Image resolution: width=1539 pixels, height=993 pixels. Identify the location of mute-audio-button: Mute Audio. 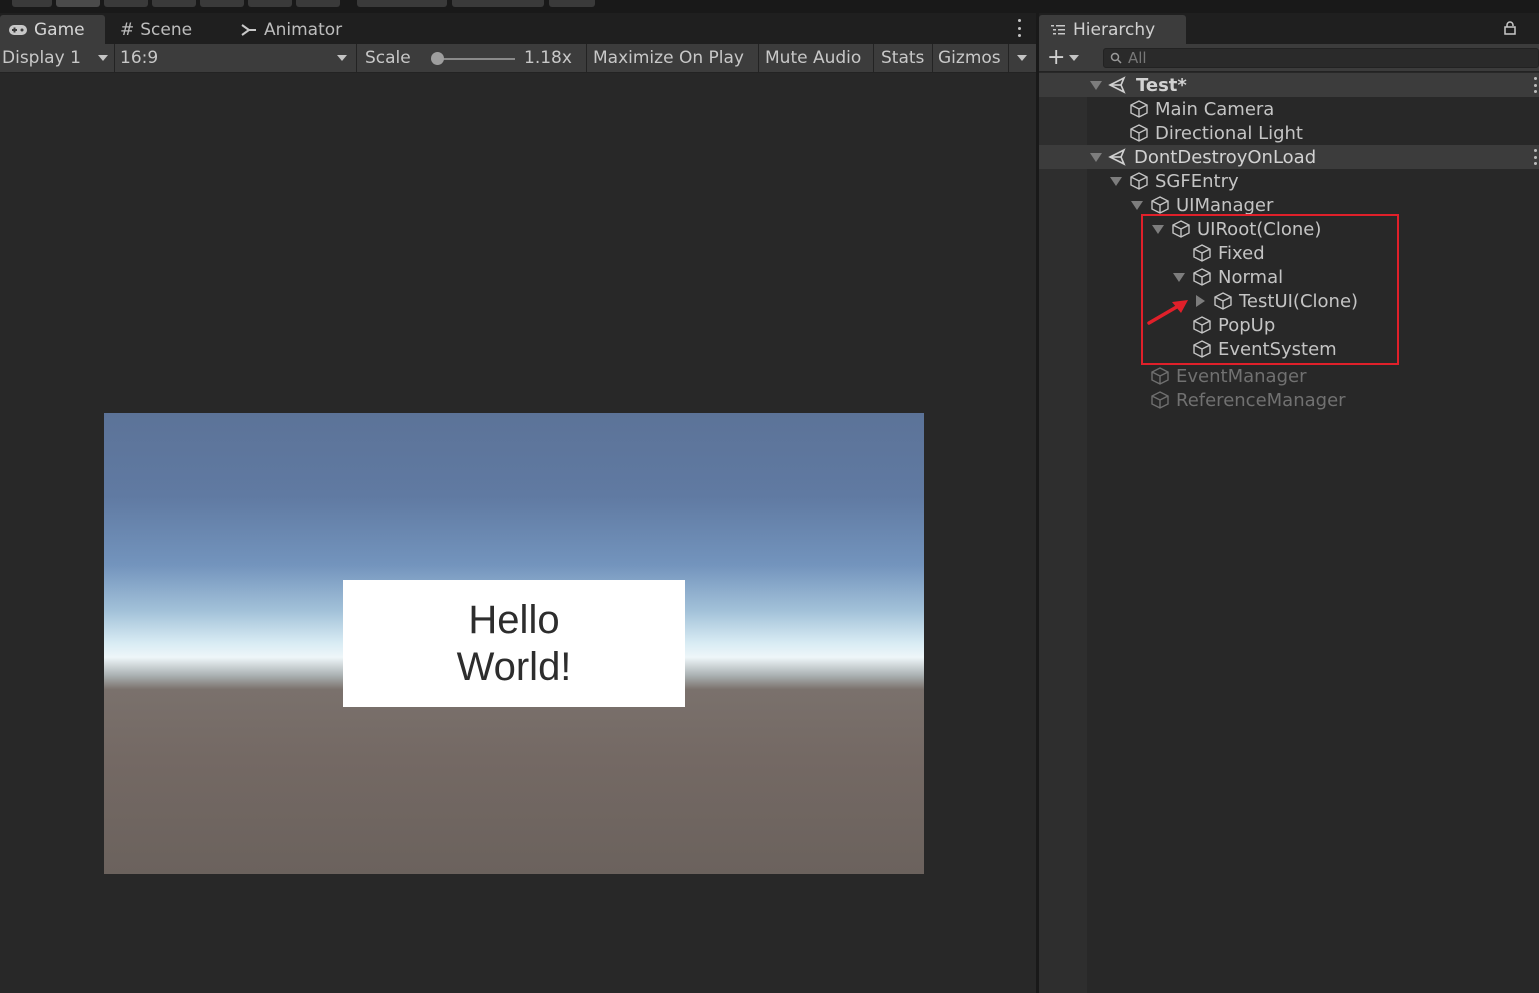
(813, 58).